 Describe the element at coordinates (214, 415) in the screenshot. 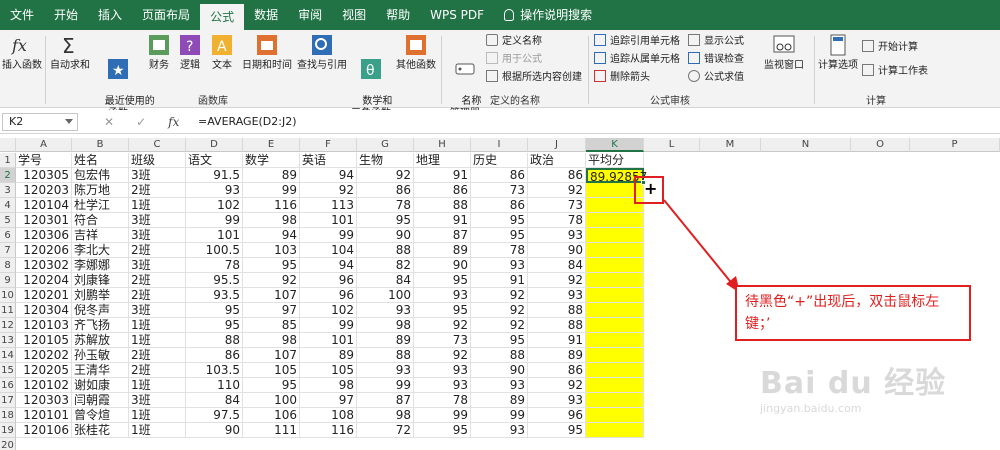

I see `cell-d18: 97.5` at that location.